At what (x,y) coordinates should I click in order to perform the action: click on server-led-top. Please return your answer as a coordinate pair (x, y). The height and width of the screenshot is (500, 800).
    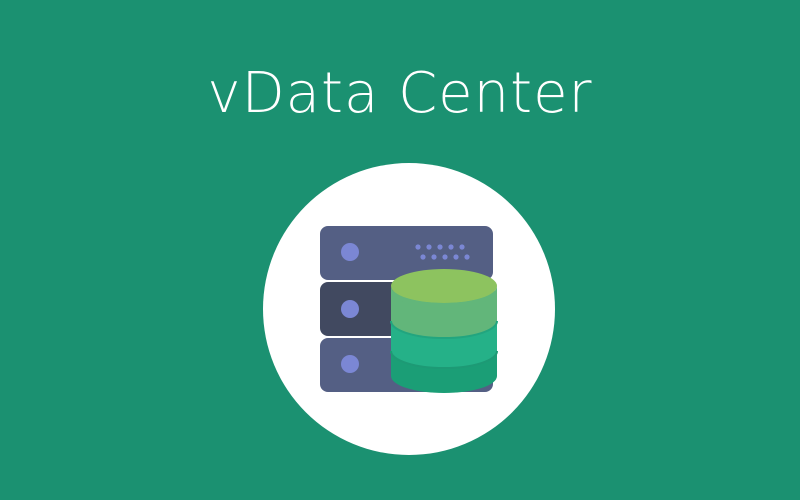
    Looking at the image, I should click on (350, 252).